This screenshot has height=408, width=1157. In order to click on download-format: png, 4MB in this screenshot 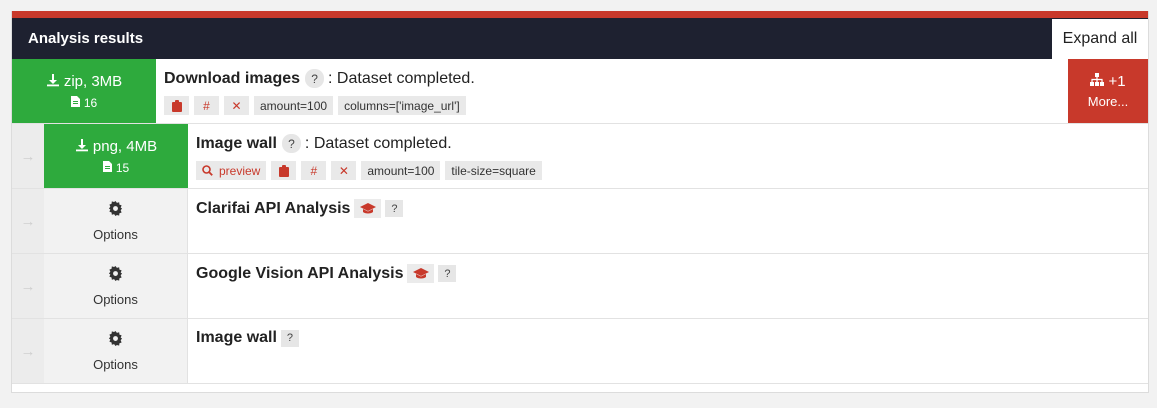, I will do `click(125, 146)`.